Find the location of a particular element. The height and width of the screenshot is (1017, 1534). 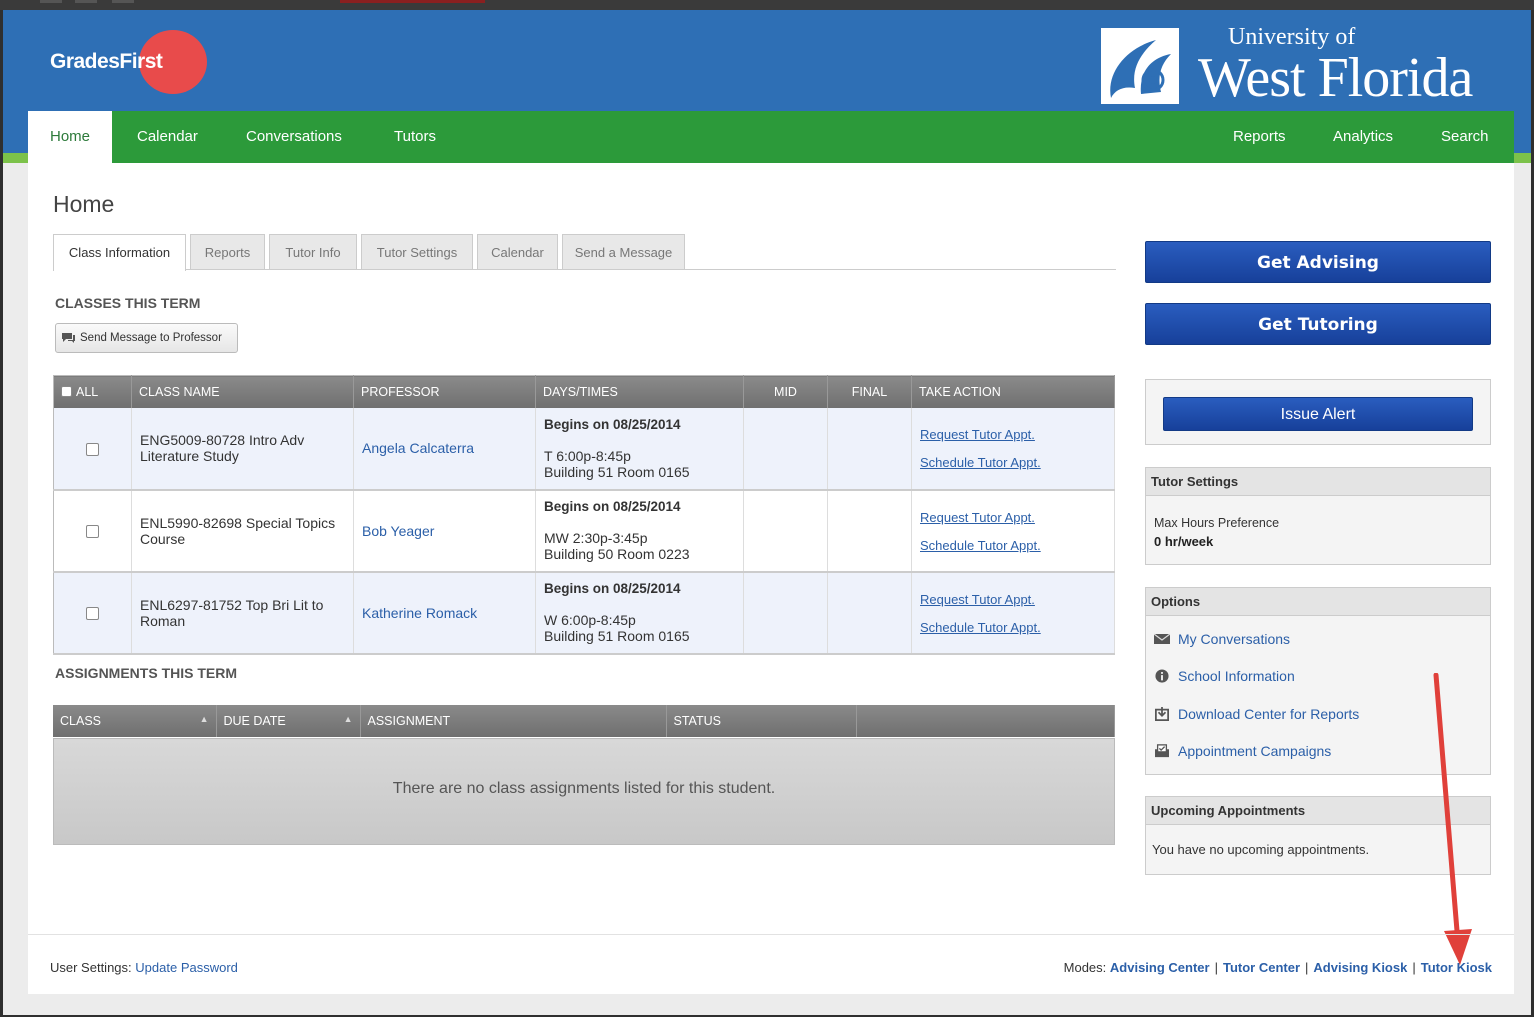

send-message-to-professor-button: Send Message to Professor is located at coordinates (146, 338).